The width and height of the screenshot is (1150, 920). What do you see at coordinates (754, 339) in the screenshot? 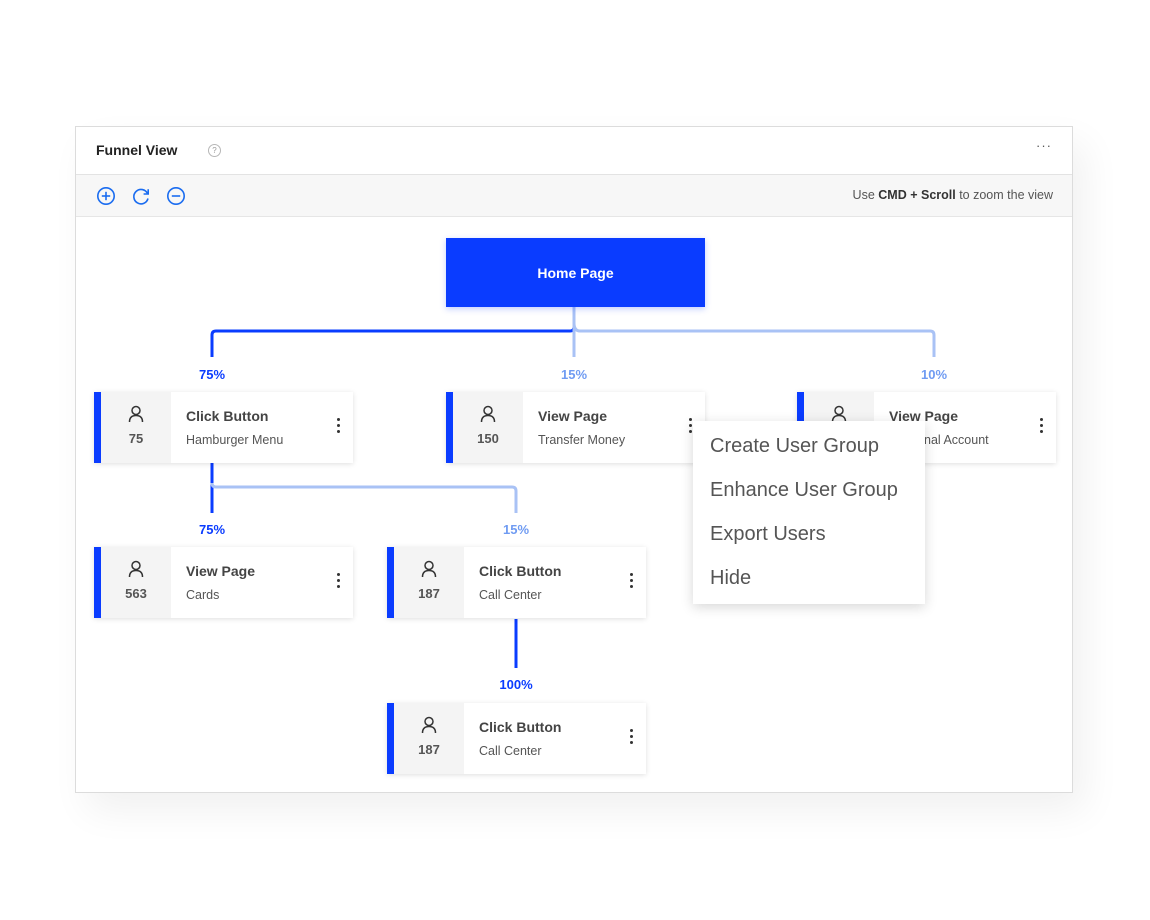
I see `connector-home-personal` at bounding box center [754, 339].